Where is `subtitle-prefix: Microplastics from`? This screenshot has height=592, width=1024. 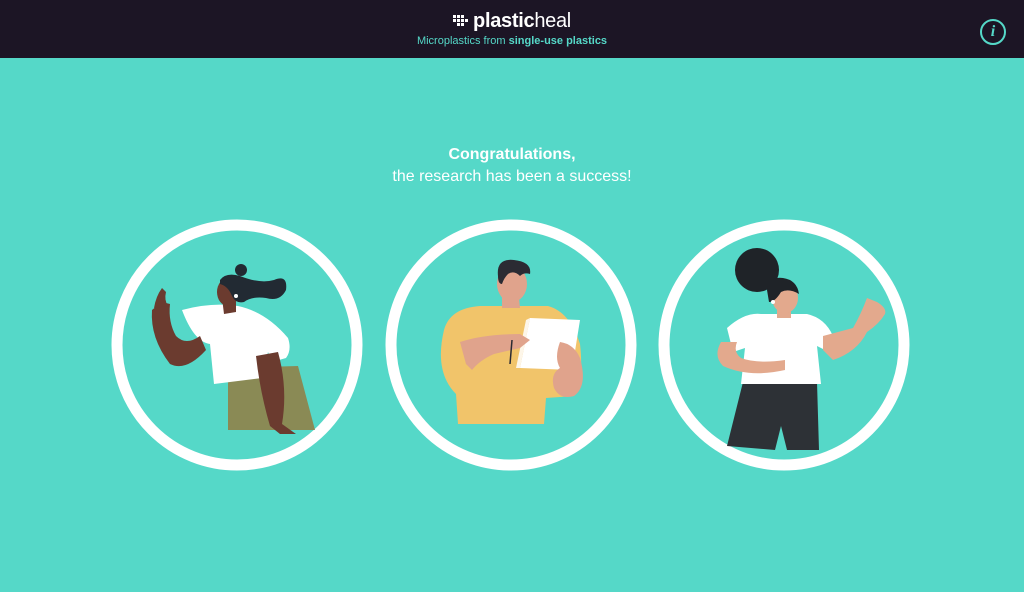 subtitle-prefix: Microplastics from is located at coordinates (462, 41).